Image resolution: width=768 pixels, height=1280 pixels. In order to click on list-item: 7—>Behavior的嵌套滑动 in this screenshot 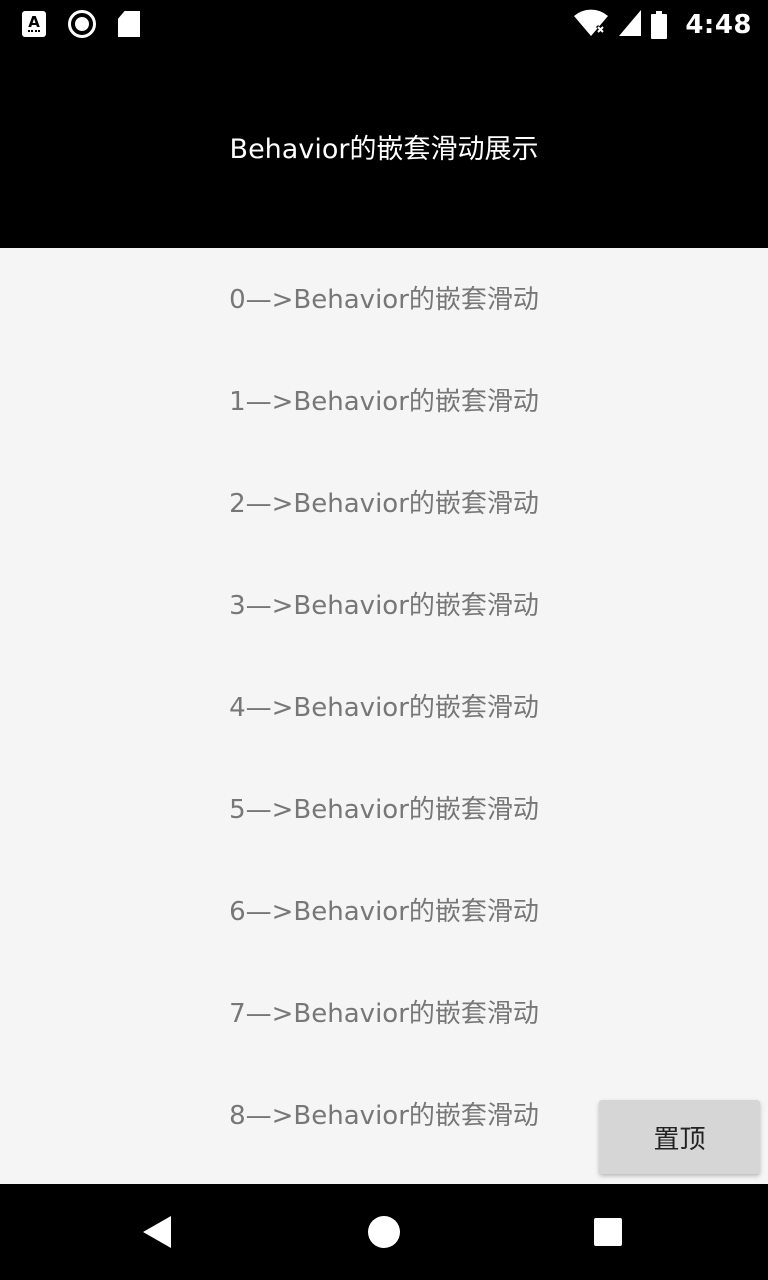, I will do `click(384, 1013)`.